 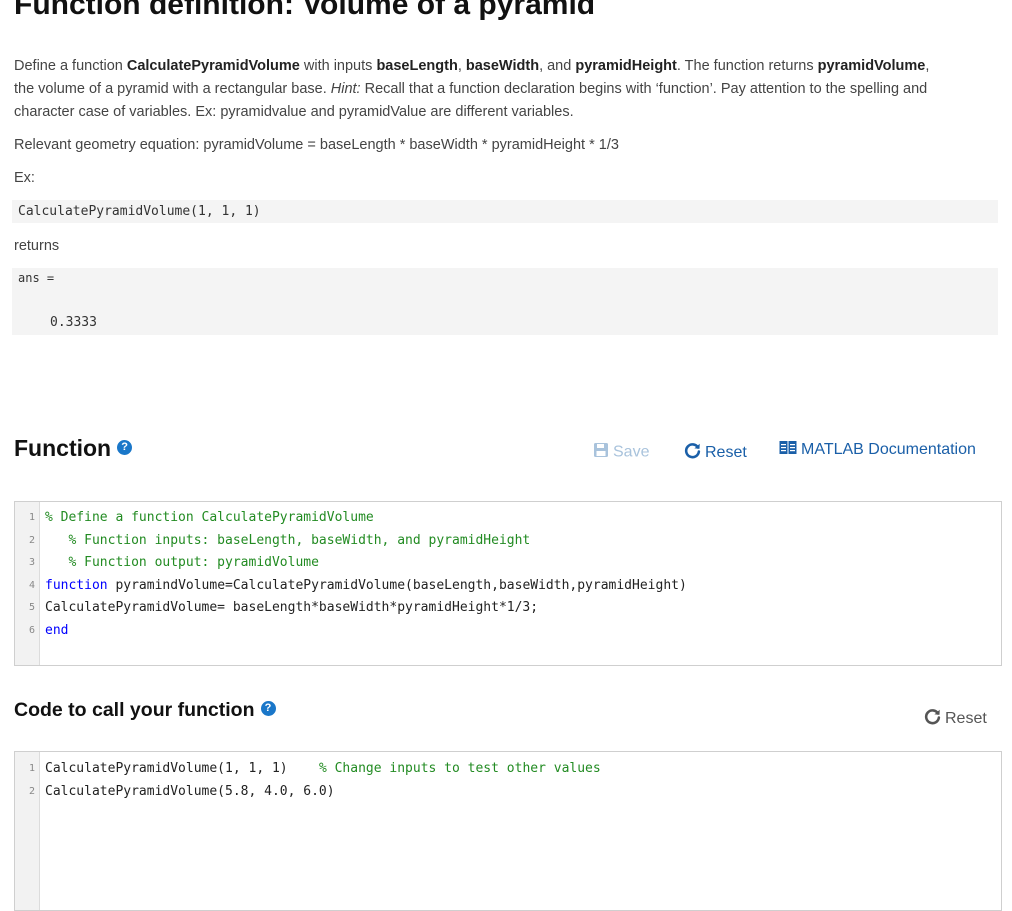 I want to click on output-value: 0.3333, so click(x=73, y=322).